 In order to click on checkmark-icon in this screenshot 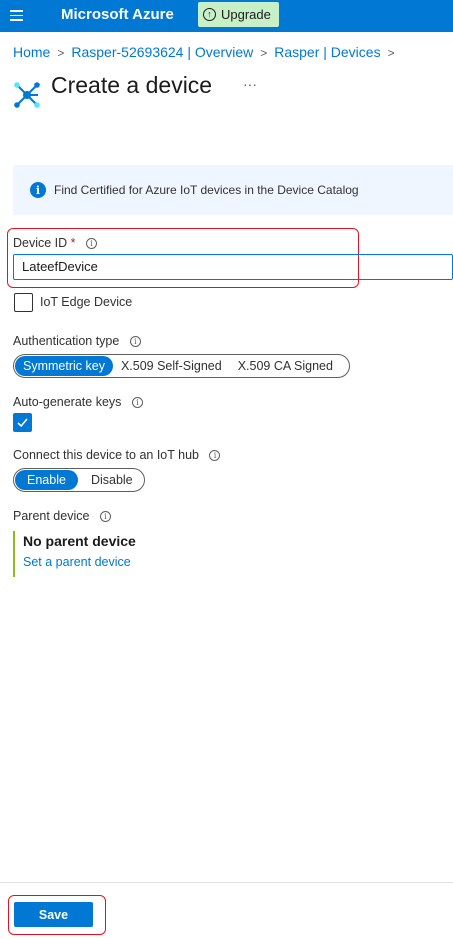, I will do `click(22, 423)`.